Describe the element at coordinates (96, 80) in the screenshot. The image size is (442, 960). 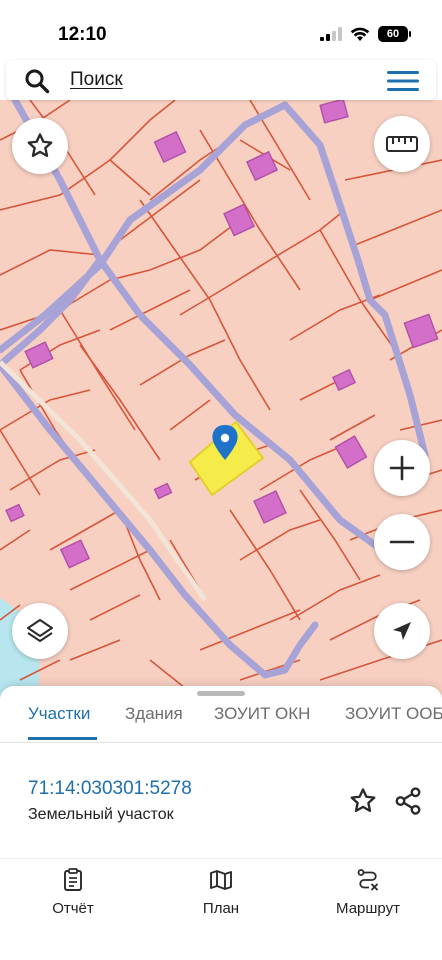
I see `search-input: Поиск` at that location.